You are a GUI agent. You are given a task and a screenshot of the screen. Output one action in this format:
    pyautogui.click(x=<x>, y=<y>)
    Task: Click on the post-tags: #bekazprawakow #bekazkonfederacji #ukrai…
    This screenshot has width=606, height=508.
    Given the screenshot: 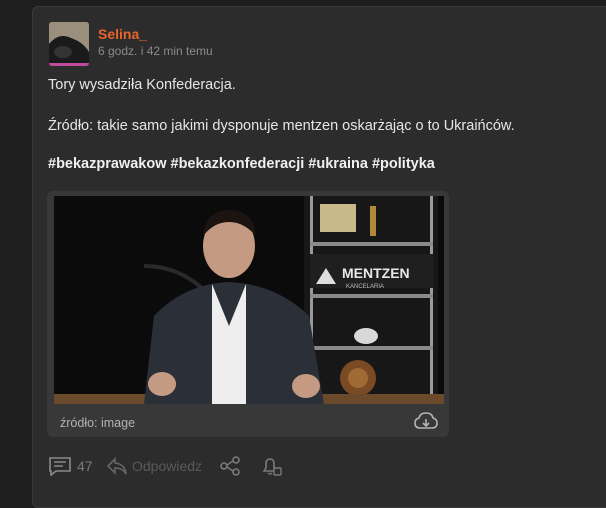 What is the action you would take?
    pyautogui.click(x=241, y=164)
    